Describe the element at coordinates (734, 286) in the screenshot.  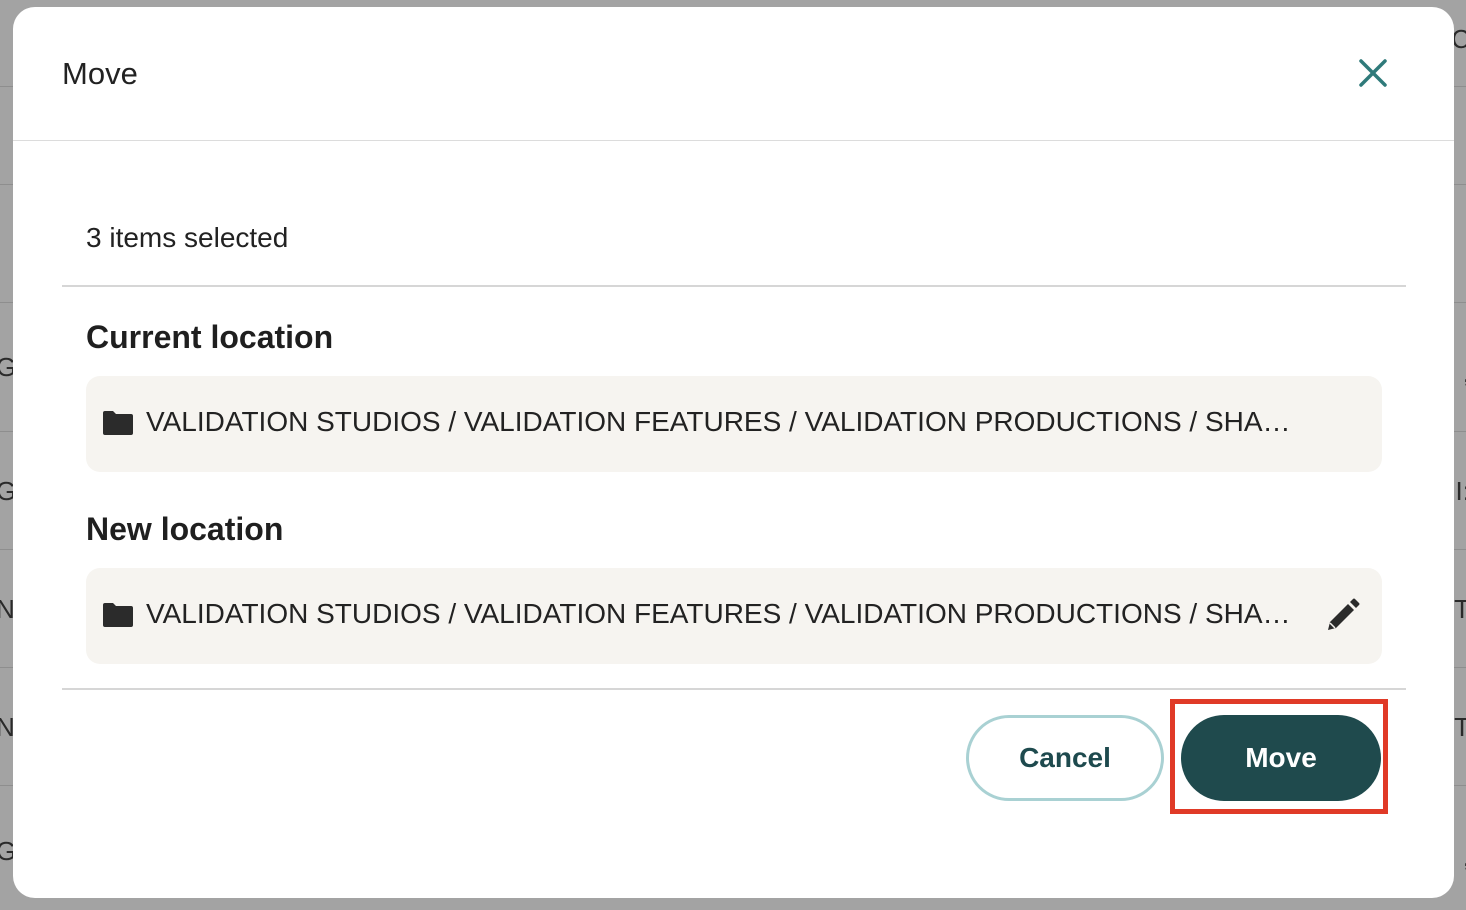
I see `section-divider` at that location.